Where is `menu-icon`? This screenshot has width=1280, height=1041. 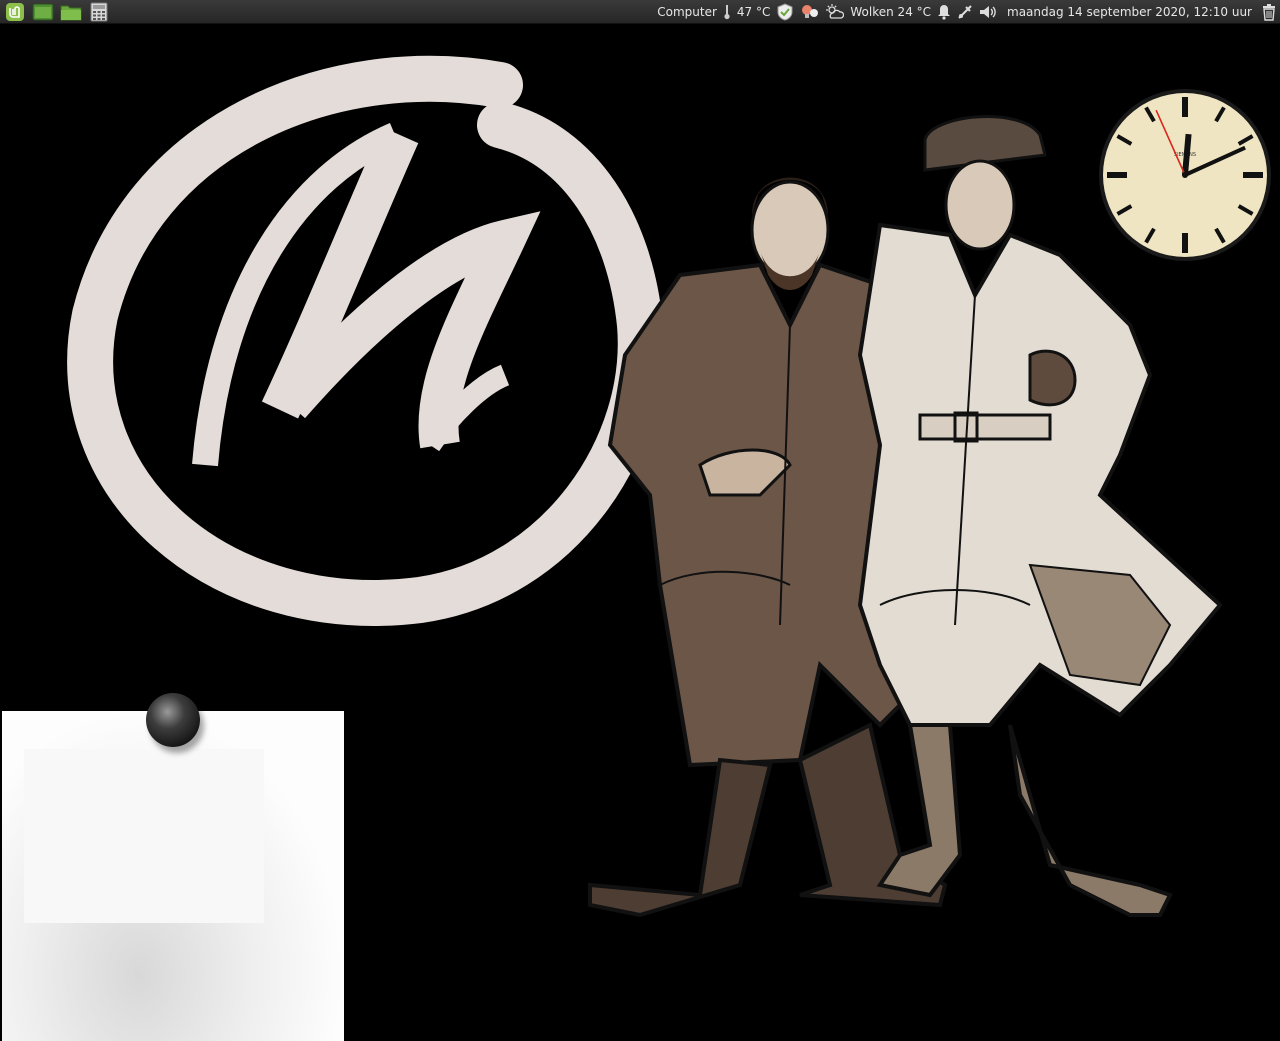
menu-icon is located at coordinates (15, 12).